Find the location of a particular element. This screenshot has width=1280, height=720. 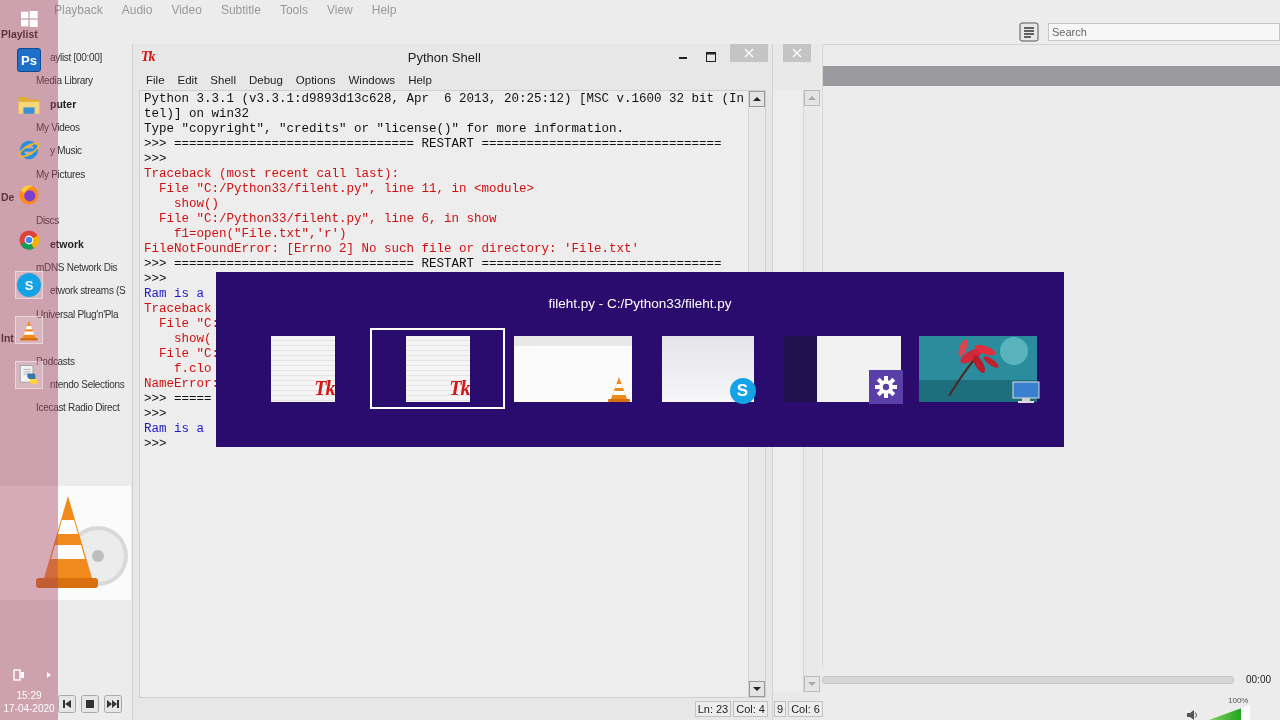

code-line: show( is located at coordinates (192, 339).